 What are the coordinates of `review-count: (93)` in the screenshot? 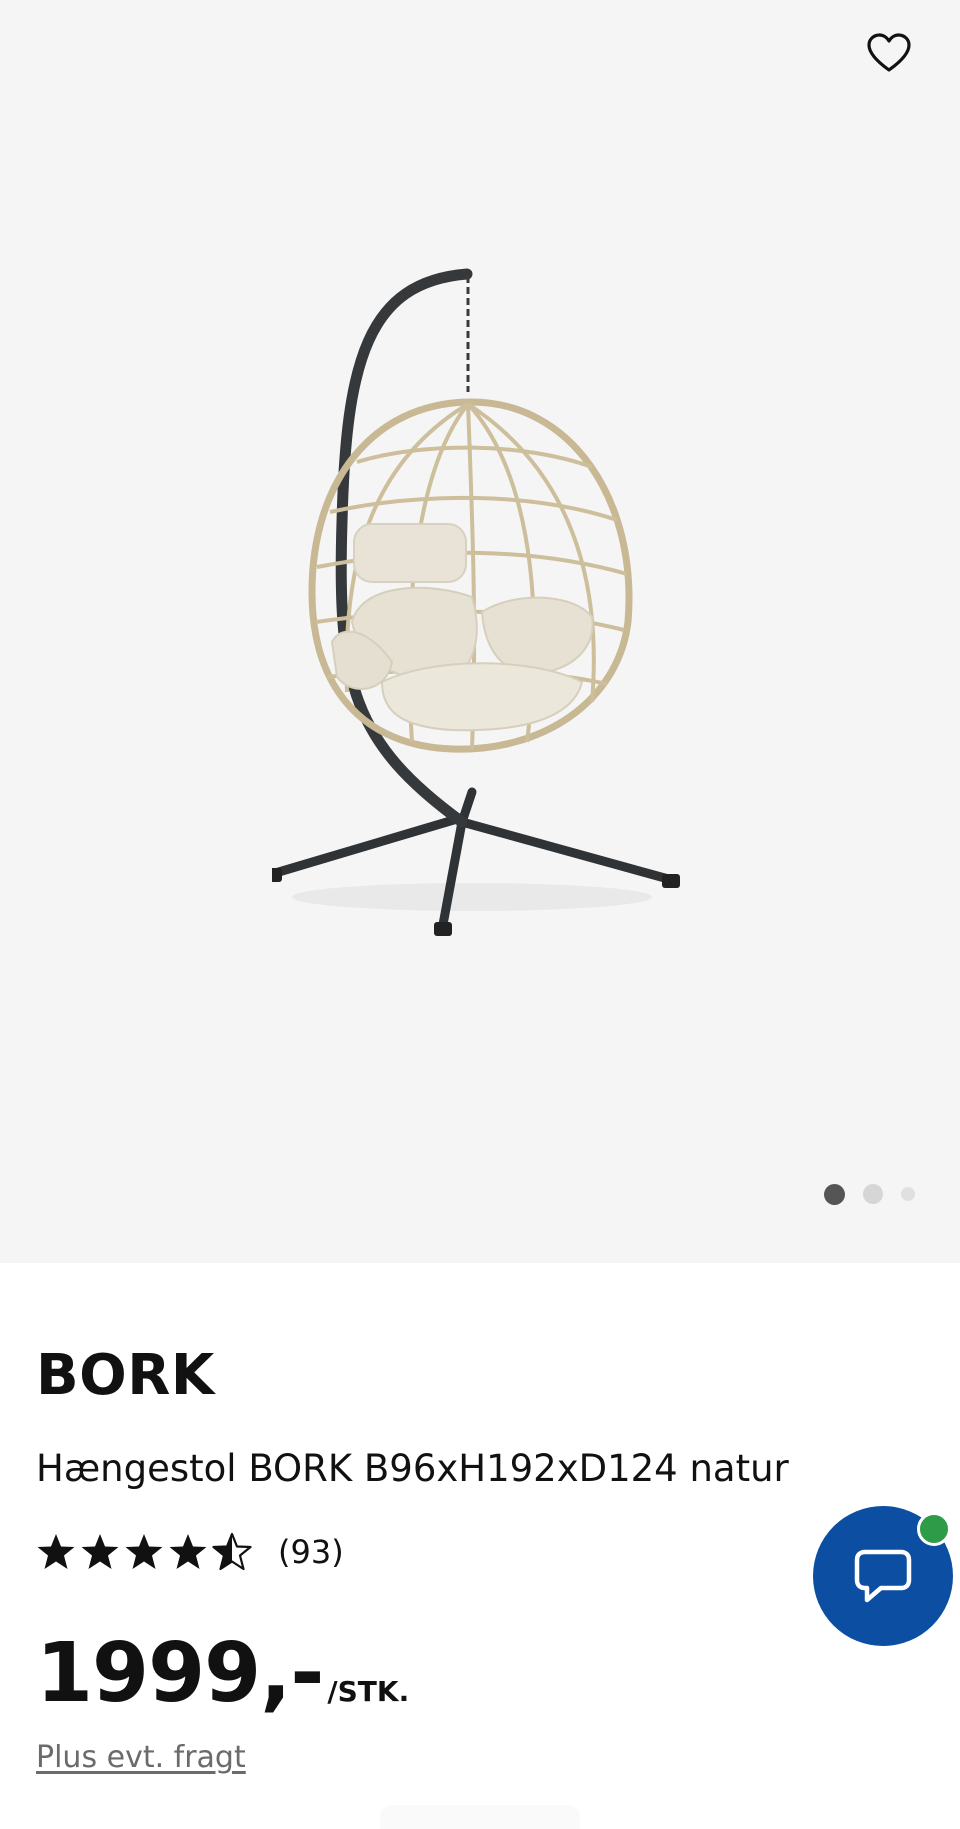 It's located at (311, 1552).